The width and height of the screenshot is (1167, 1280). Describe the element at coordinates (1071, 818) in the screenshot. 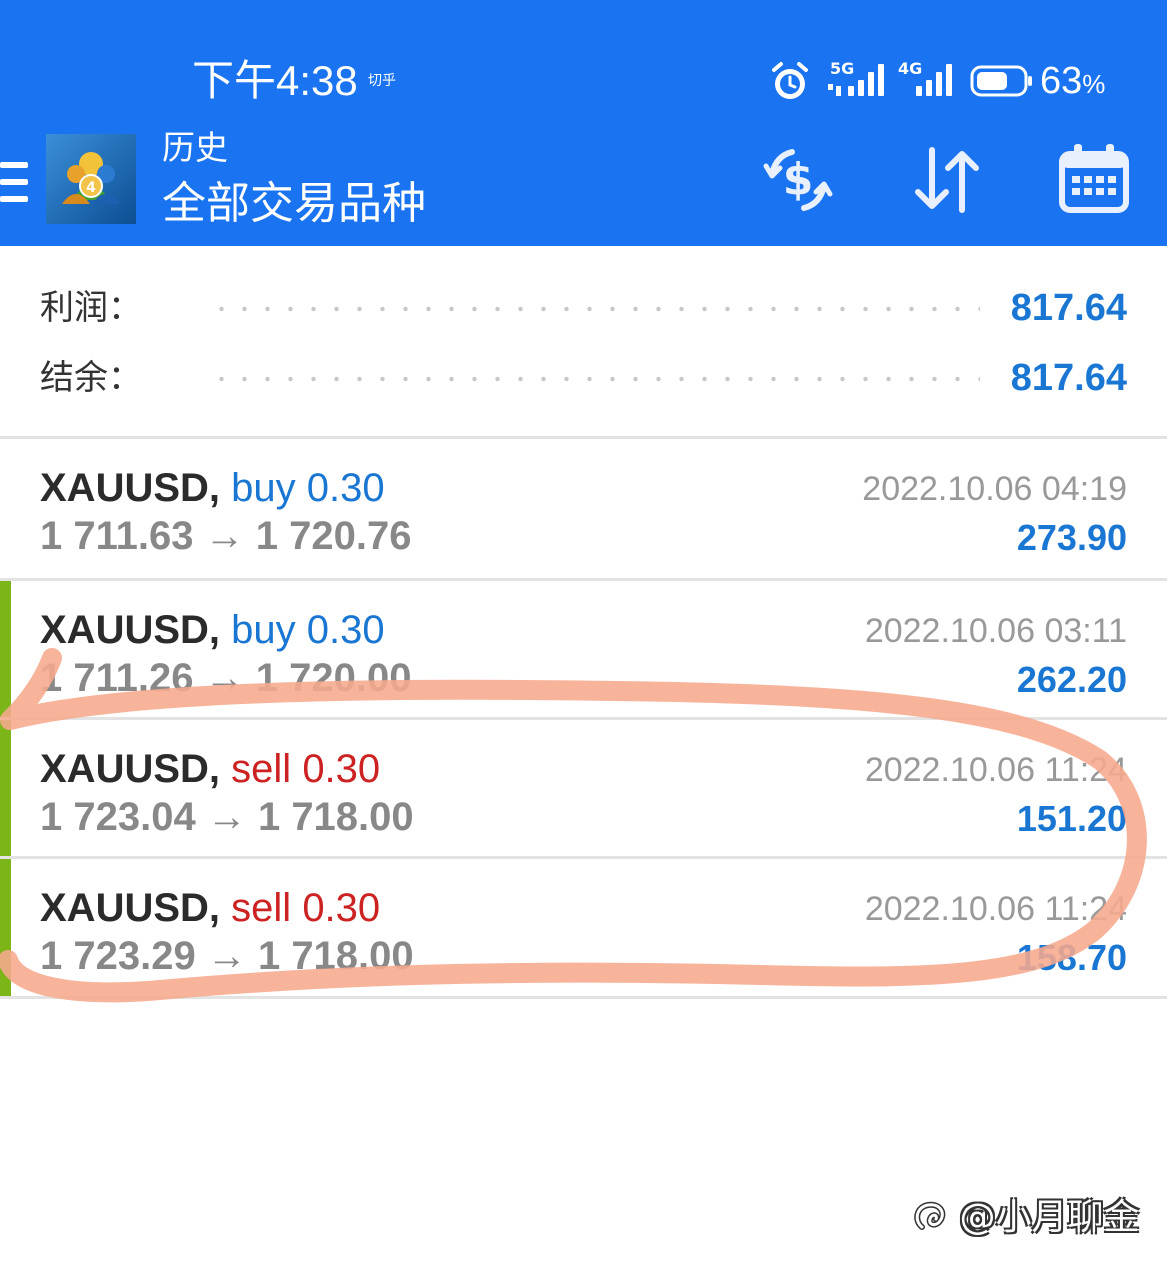

I see `trade-profit: 151.20` at that location.